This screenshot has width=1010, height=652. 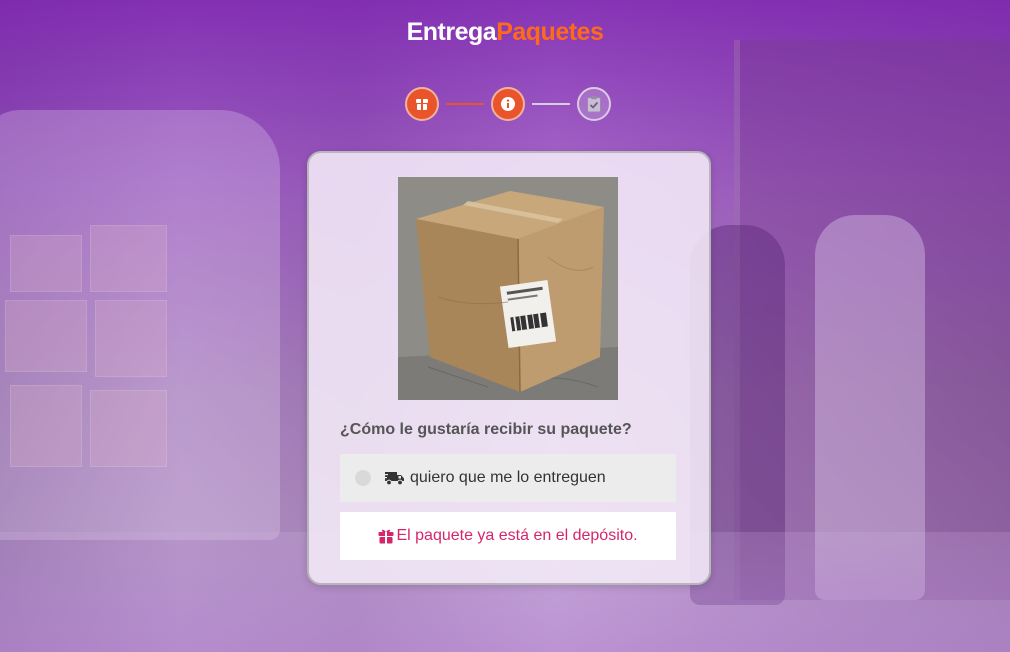 What do you see at coordinates (395, 478) in the screenshot?
I see `truck-icon` at bounding box center [395, 478].